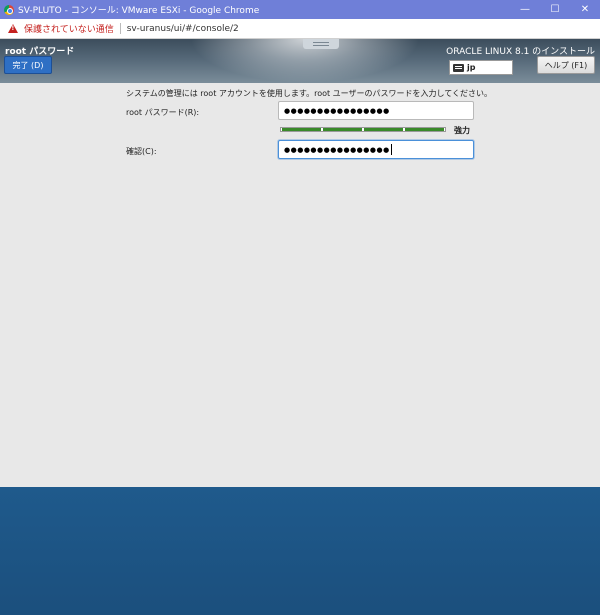 The height and width of the screenshot is (615, 600). I want to click on confirm-value: ●●●●●●●●●●●●●●●●, so click(337, 149).